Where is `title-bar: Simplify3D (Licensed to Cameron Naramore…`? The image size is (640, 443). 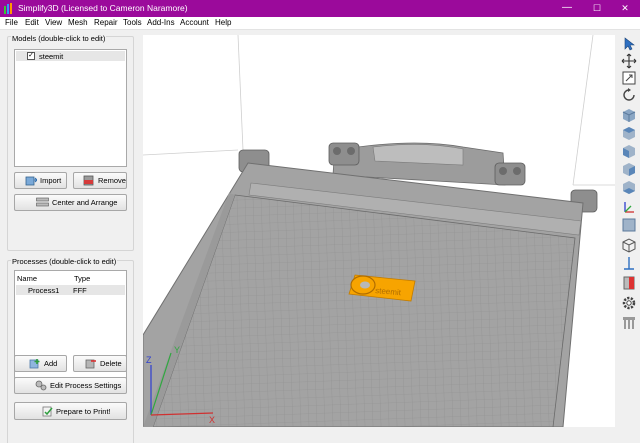 title-bar: Simplify3D (Licensed to Cameron Naramore… is located at coordinates (320, 8).